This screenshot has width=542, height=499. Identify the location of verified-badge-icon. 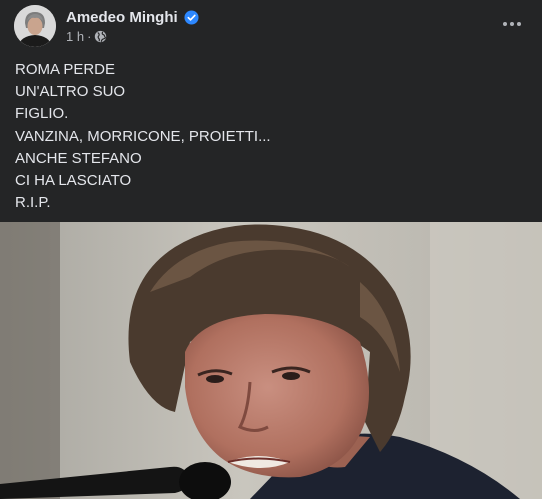
(191, 17).